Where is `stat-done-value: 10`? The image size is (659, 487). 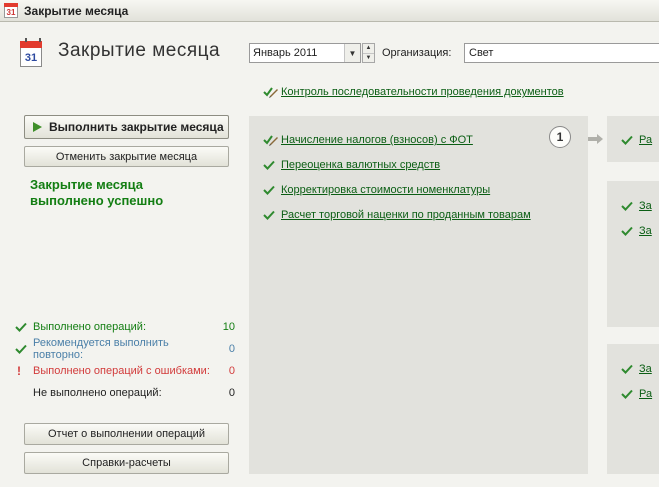 stat-done-value: 10 is located at coordinates (228, 327).